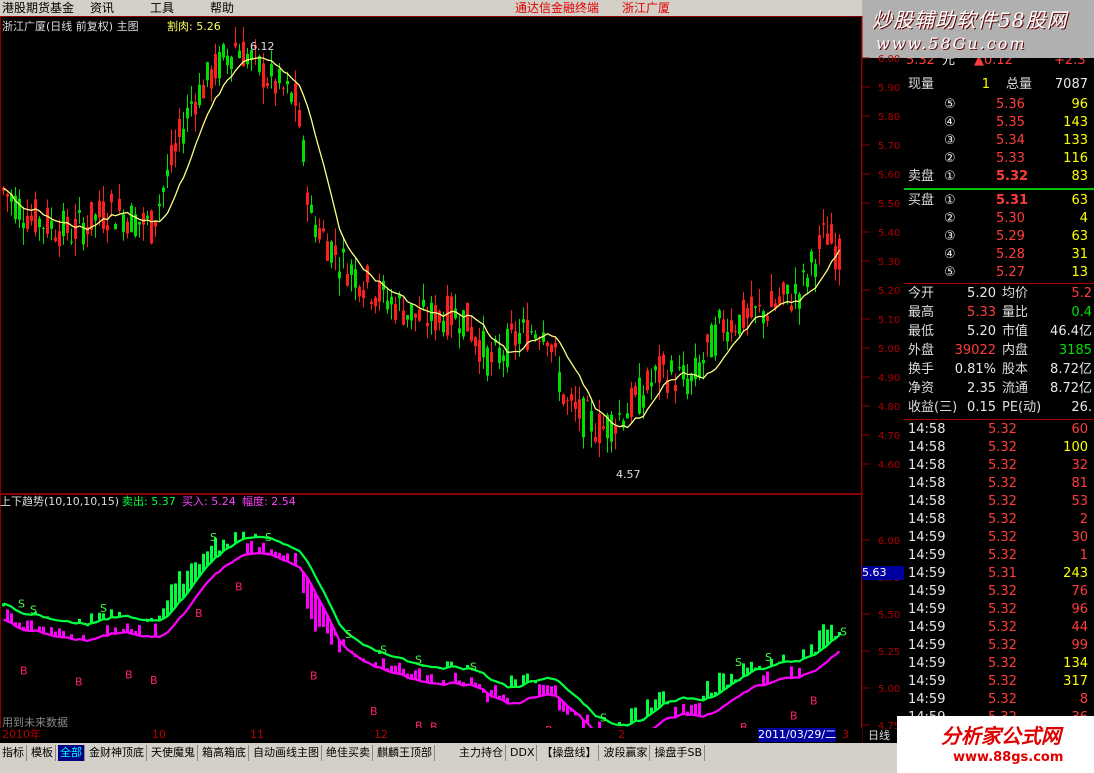 This screenshot has width=1094, height=773. What do you see at coordinates (889, 262) in the screenshot?
I see `axis-label: 5.30` at bounding box center [889, 262].